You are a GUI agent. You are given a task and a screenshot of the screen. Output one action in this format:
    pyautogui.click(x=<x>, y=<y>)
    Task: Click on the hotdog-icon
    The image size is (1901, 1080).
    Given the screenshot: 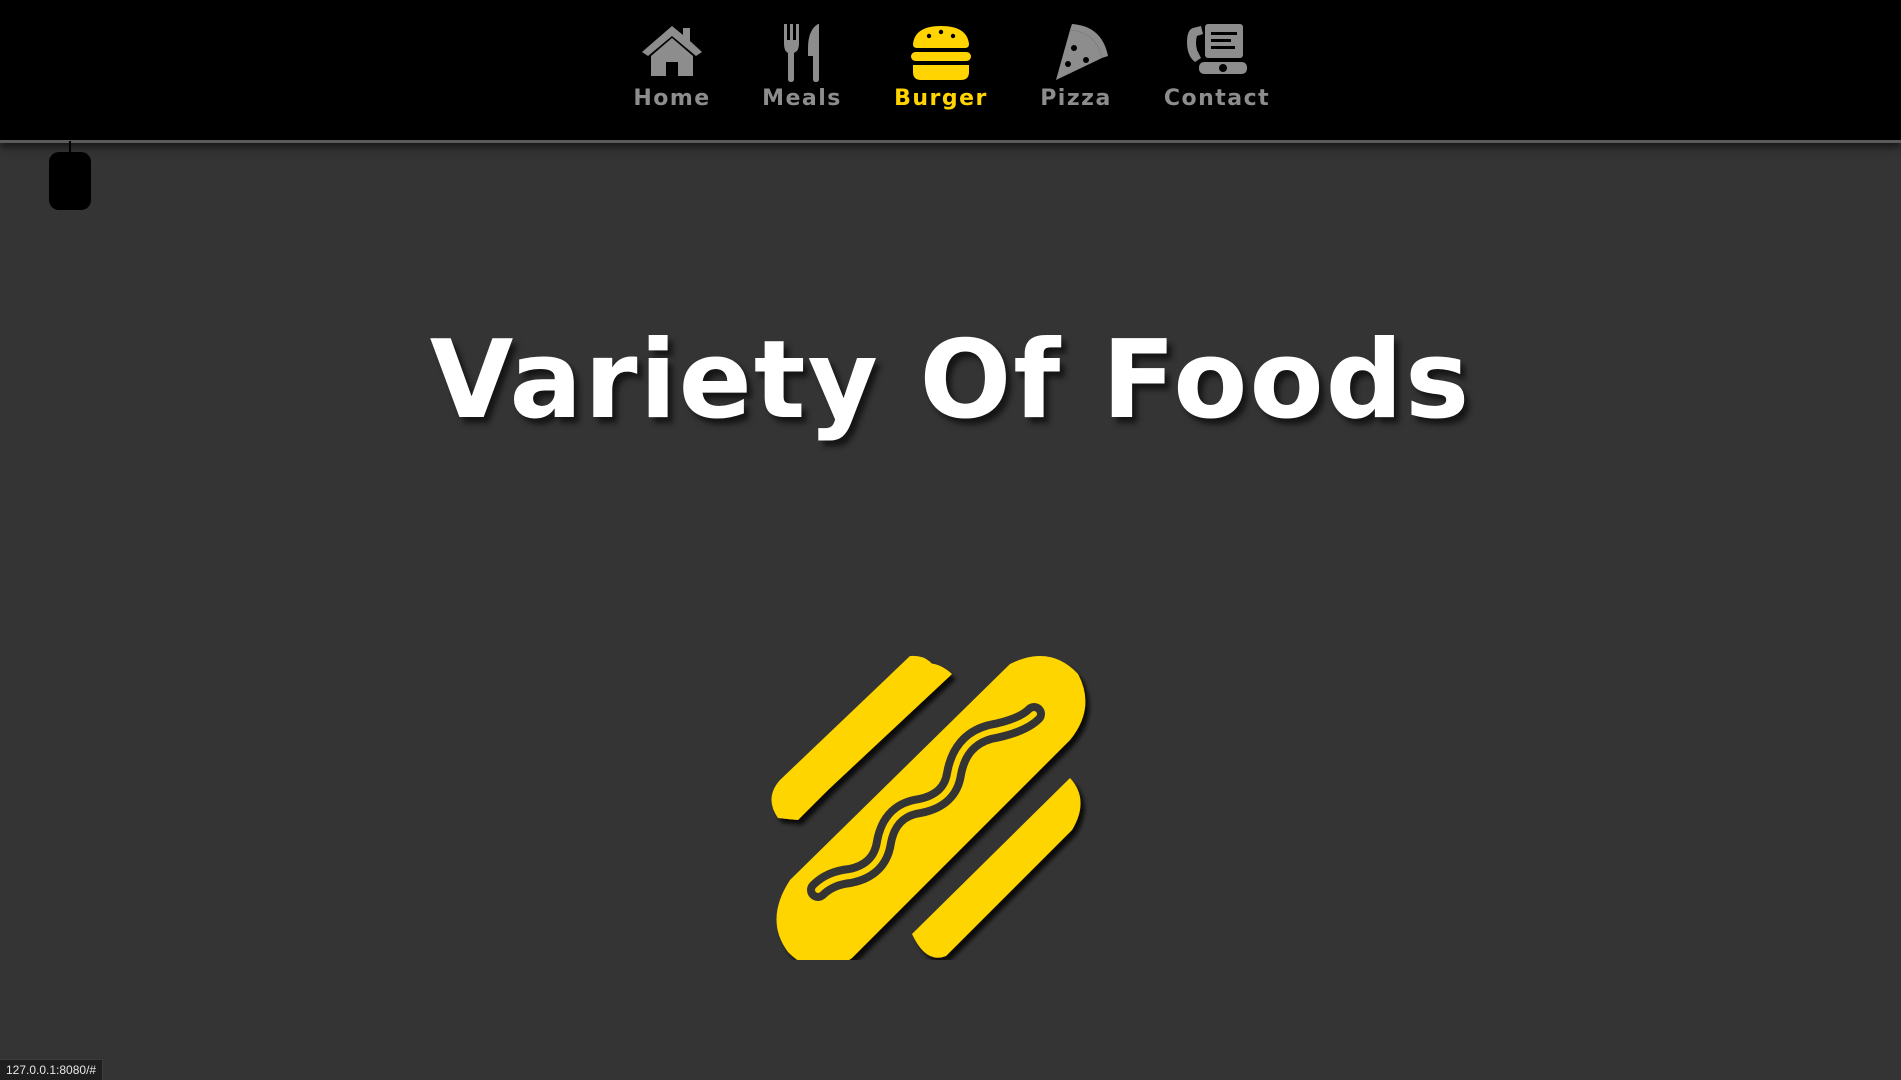 What is the action you would take?
    pyautogui.click(x=928, y=807)
    